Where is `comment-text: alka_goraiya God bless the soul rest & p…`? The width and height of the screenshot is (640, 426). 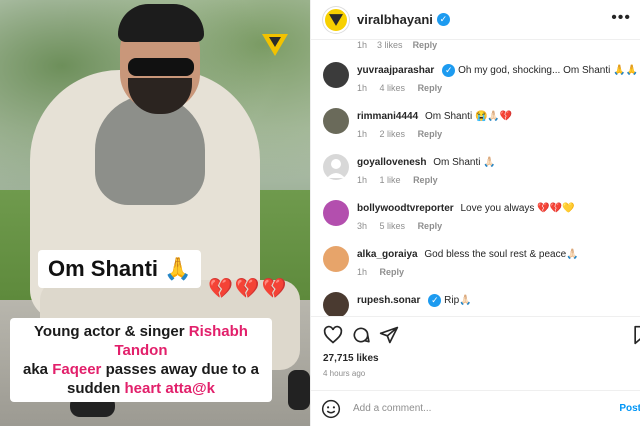
comment-text: alka_goraiya God bless the soul rest & p… is located at coordinates (497, 255).